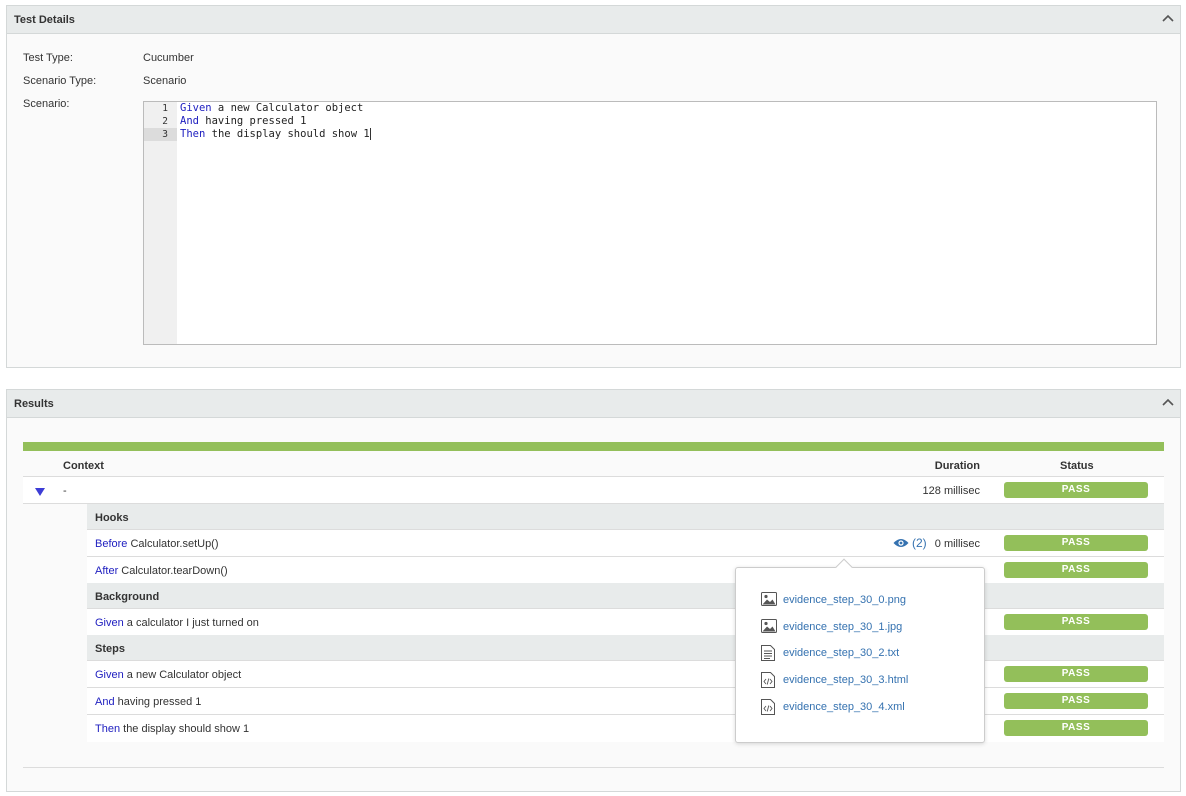  I want to click on column-header-duration: Duration, so click(957, 466).